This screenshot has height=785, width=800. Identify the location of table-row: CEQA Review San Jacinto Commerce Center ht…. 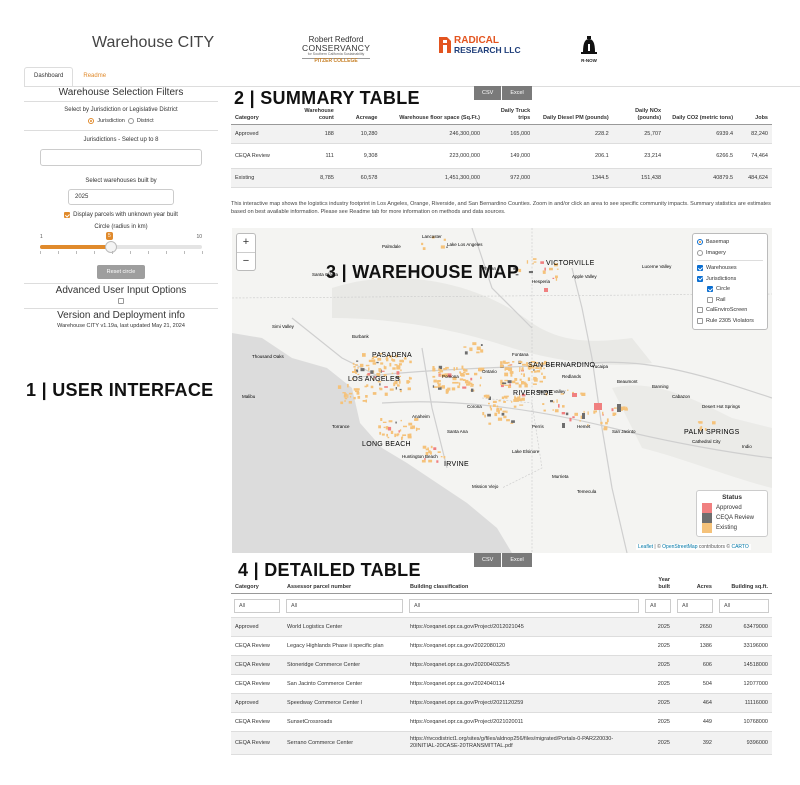
(501, 684).